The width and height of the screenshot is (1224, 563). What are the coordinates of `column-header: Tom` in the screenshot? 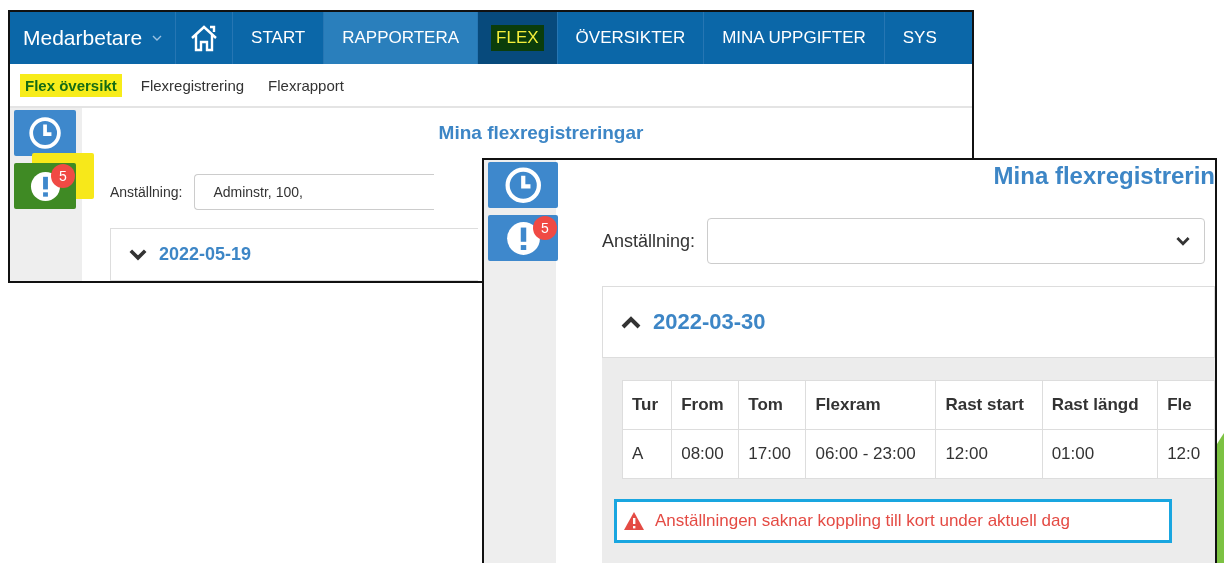 It's located at (772, 405).